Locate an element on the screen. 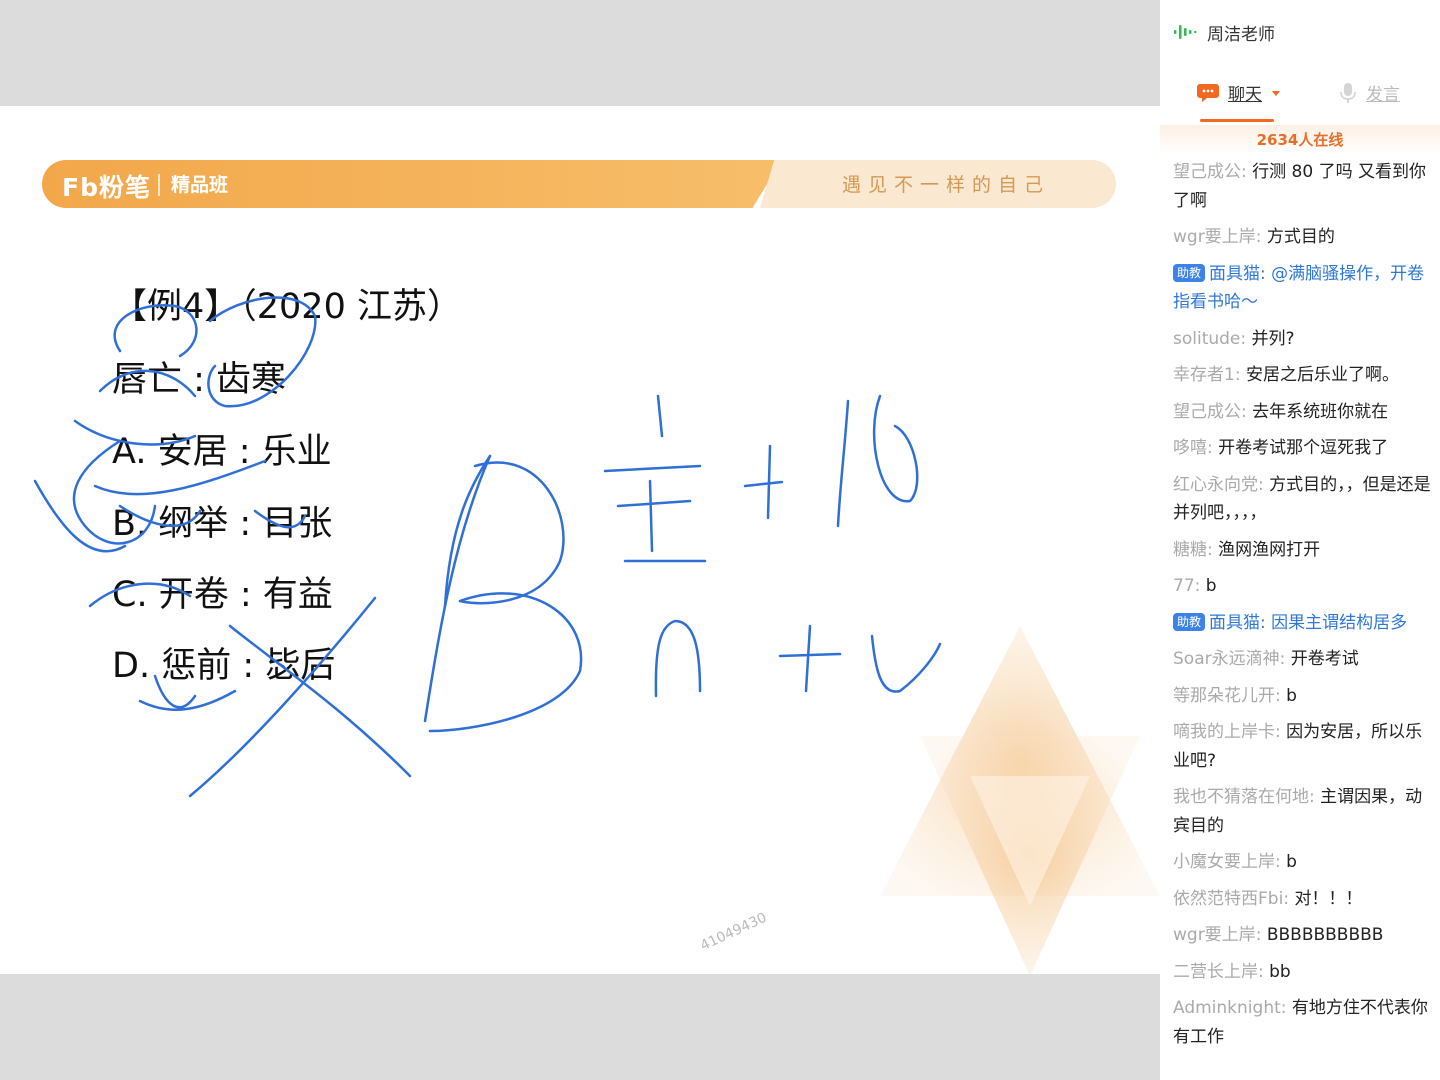 The width and height of the screenshot is (1440, 1080). teacher-name: 周洁老师 is located at coordinates (1241, 34).